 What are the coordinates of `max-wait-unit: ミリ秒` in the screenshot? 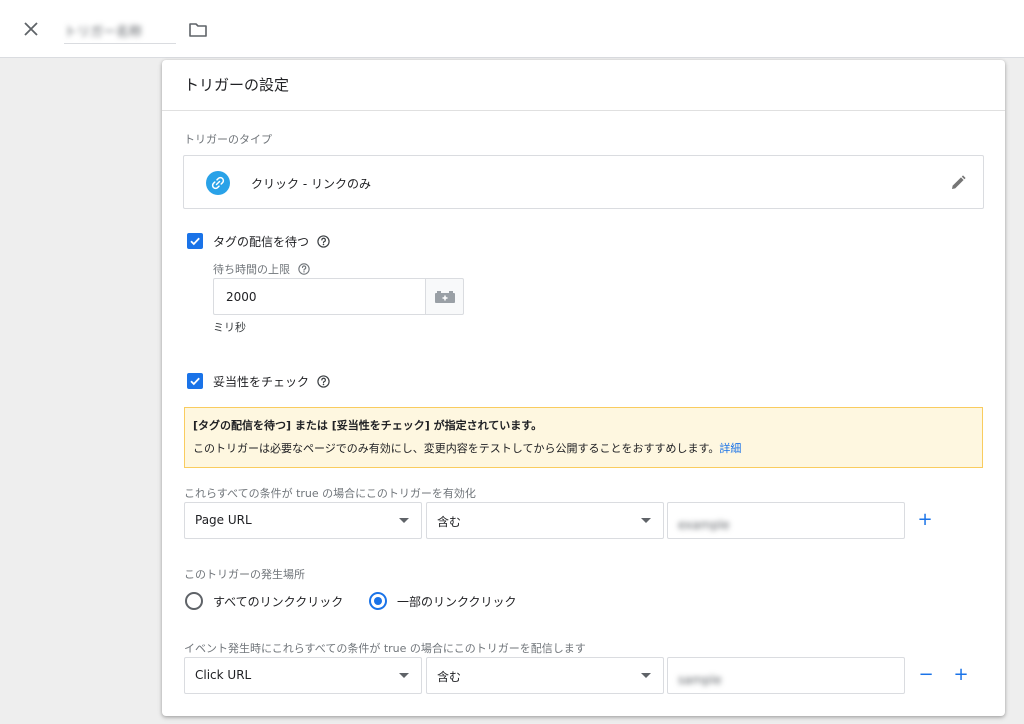 It's located at (229, 327).